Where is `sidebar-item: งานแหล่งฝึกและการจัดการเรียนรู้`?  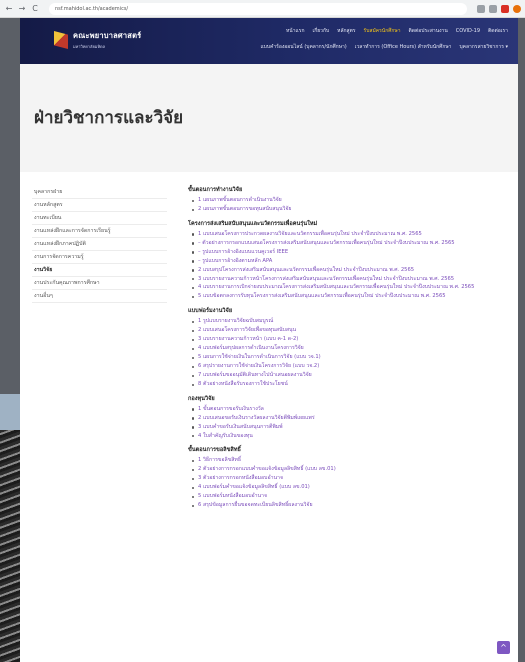 sidebar-item: งานแหล่งฝึกและการจัดการเรียนรู้ is located at coordinates (99, 231).